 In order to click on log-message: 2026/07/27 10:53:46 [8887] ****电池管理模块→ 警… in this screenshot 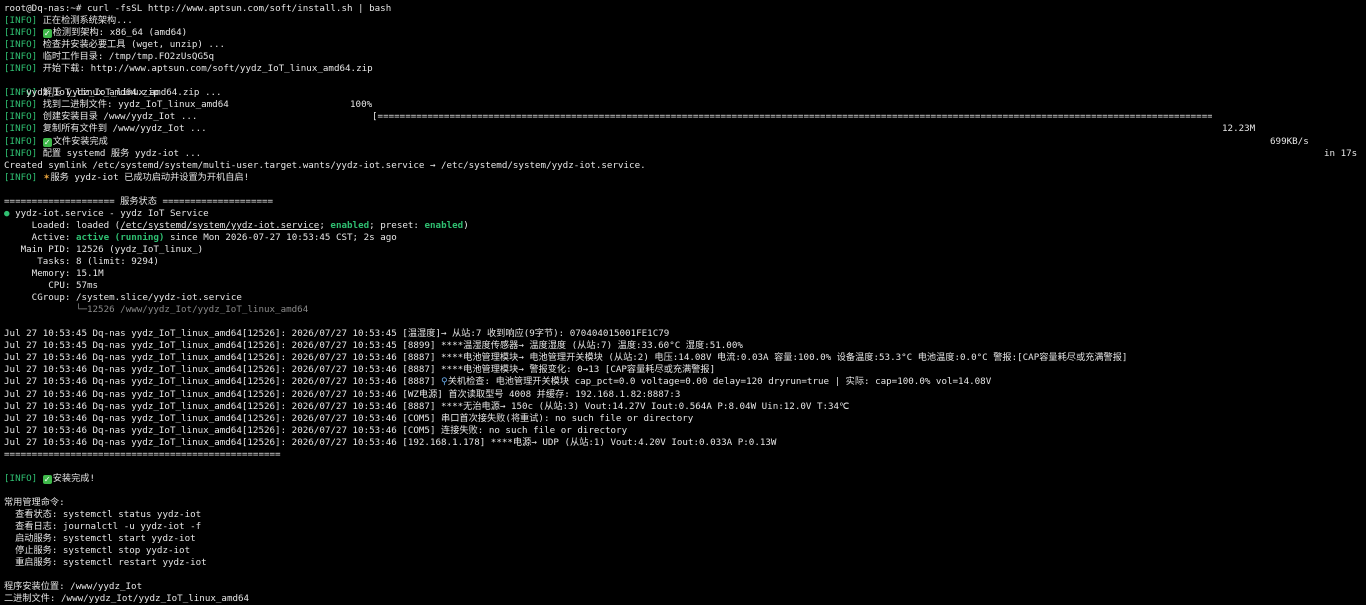, I will do `click(503, 370)`.